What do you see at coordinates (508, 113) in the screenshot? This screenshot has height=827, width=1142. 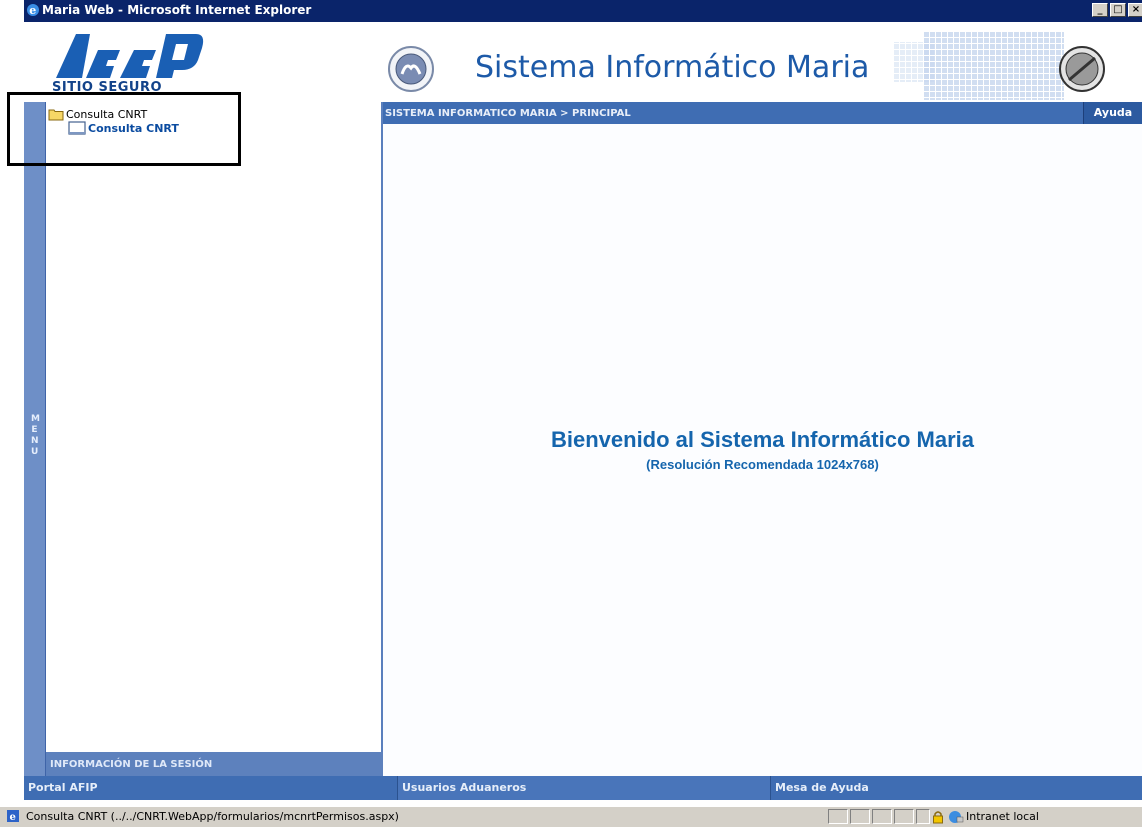 I see `breadcrumb-path: SISTEMA INFORMATICO MARIA > PRINCIPAL` at bounding box center [508, 113].